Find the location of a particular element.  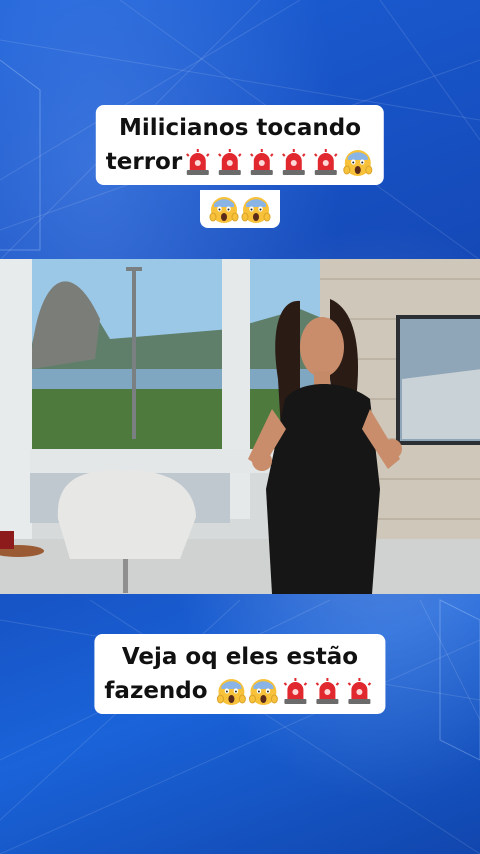

bottom-caption-line2: fazendo is located at coordinates (239, 691).